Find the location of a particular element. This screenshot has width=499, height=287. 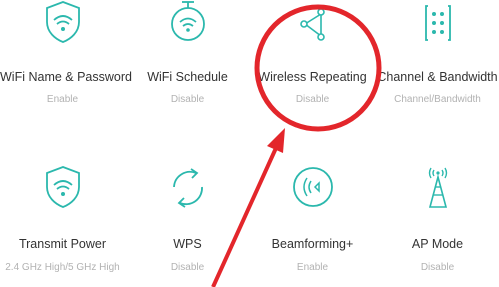

tile-title: WPS is located at coordinates (187, 244).